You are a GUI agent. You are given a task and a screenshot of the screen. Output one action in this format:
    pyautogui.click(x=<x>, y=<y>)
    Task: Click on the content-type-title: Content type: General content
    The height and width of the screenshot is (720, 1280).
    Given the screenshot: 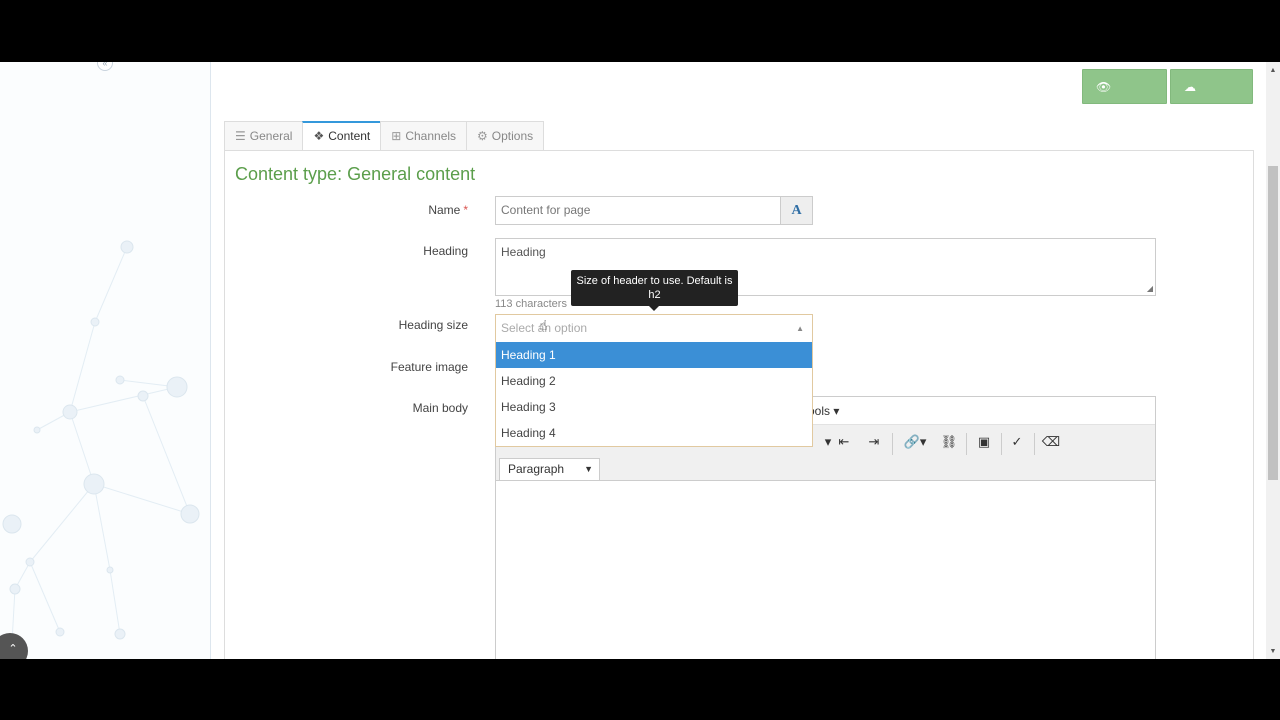 What is the action you would take?
    pyautogui.click(x=355, y=174)
    